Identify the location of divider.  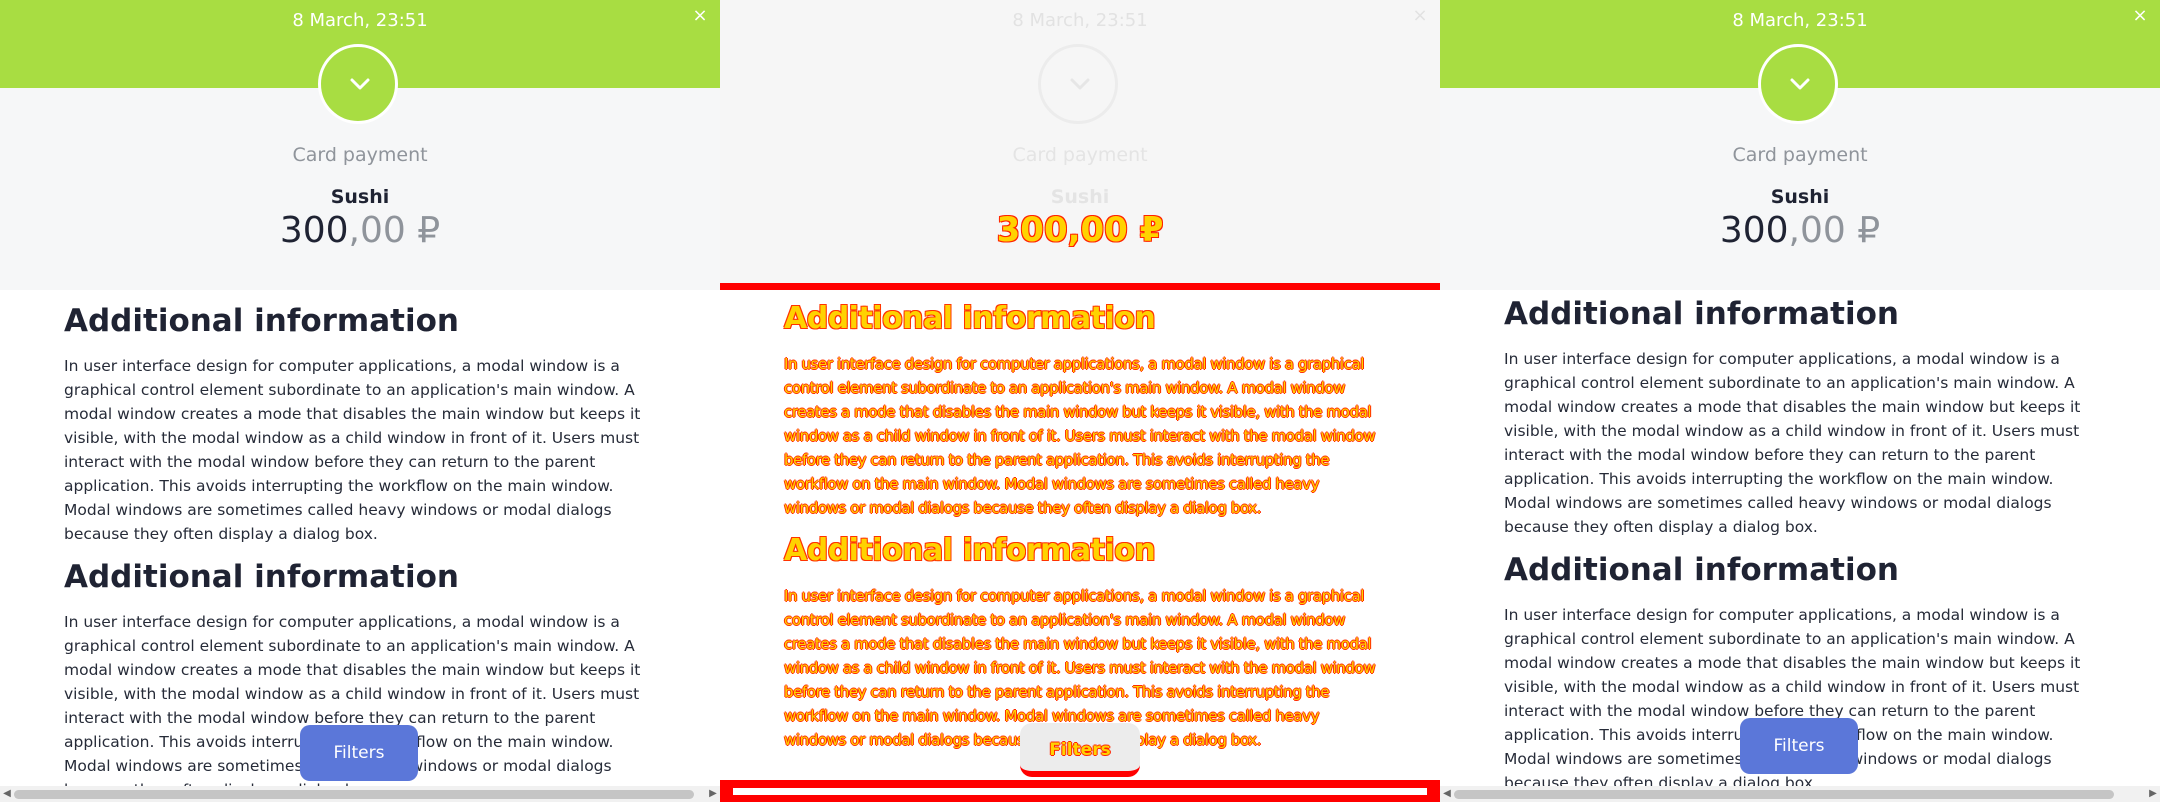
(1080, 286).